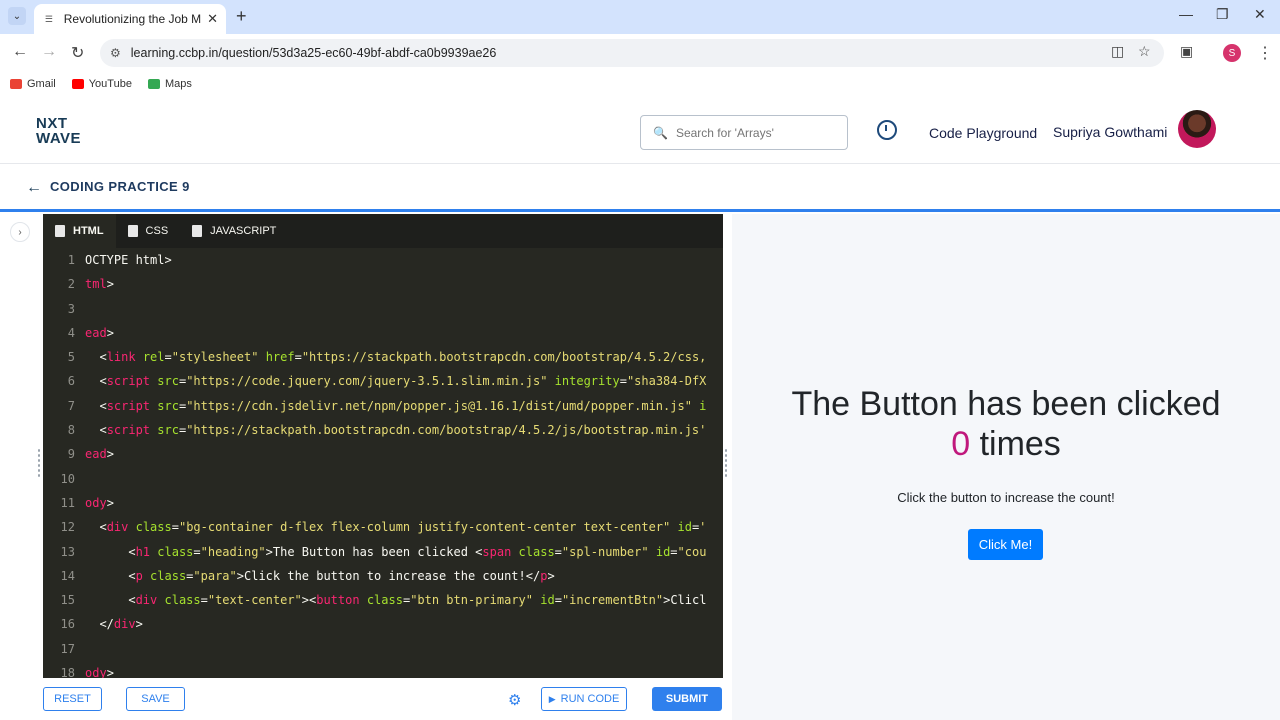 The width and height of the screenshot is (1280, 720). I want to click on code-playground-link: Code Playground, so click(983, 133).